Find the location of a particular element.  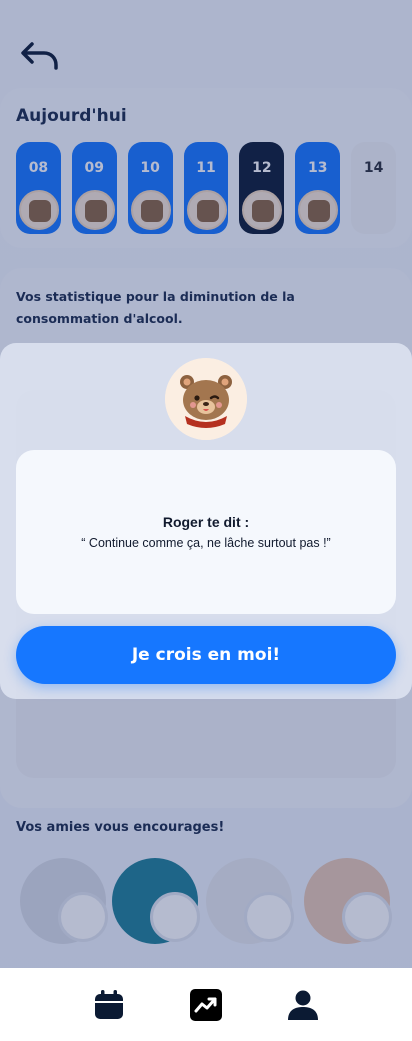

bottom-nav is located at coordinates (206, 1004).